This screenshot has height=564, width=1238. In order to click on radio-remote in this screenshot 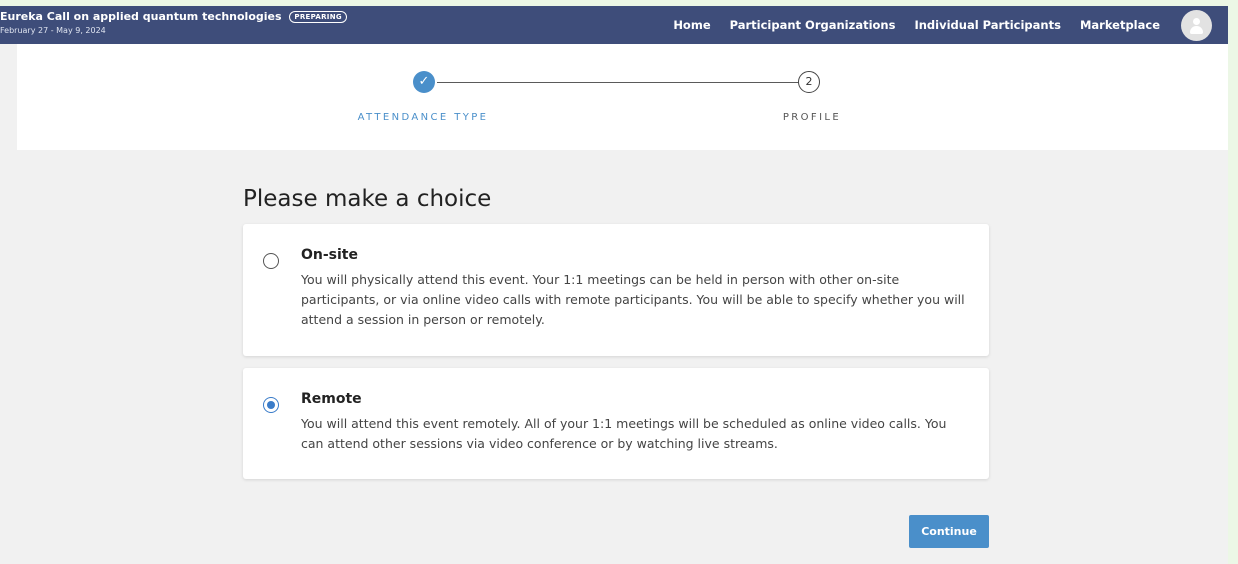, I will do `click(271, 405)`.